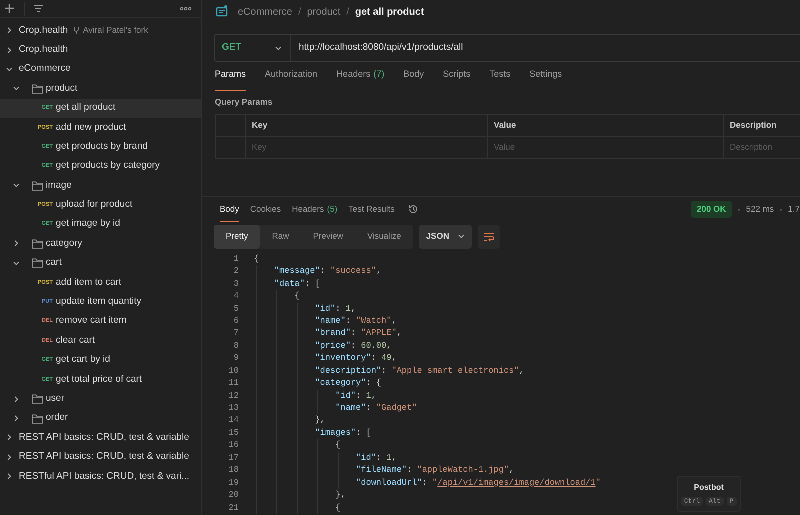 This screenshot has width=800, height=515. What do you see at coordinates (38, 8) in the screenshot?
I see `filter-icon` at bounding box center [38, 8].